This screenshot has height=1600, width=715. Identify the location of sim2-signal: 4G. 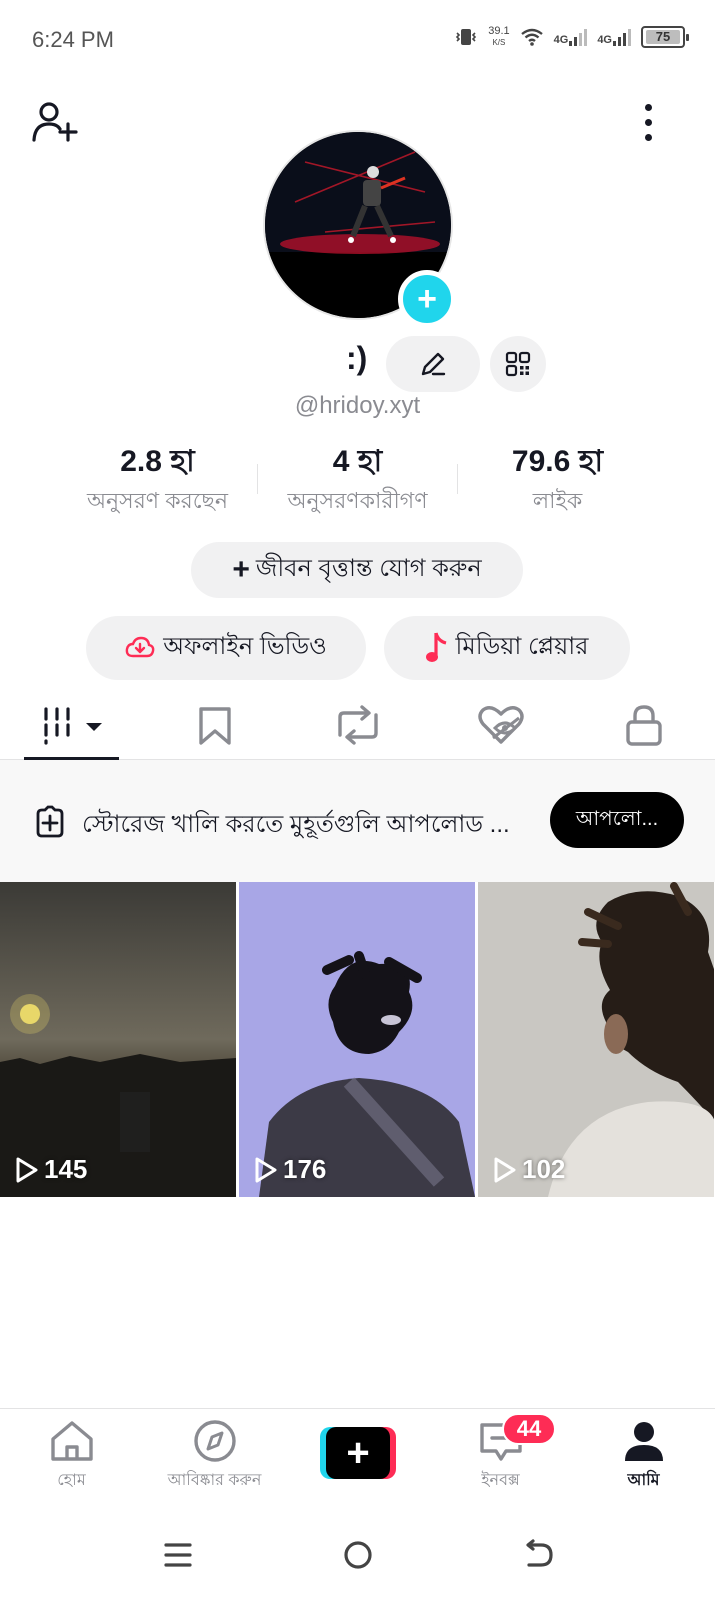
(614, 37).